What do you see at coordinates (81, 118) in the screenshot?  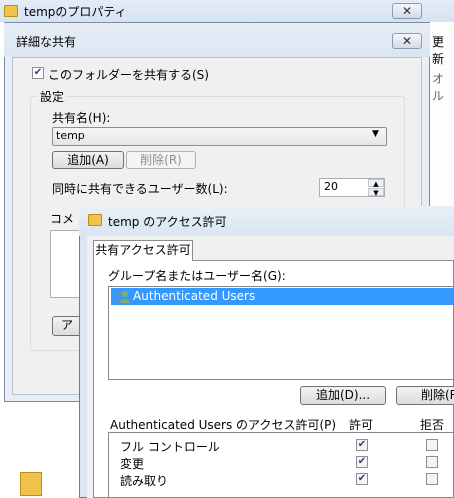 I see `share-name-label: 共有名(H):` at bounding box center [81, 118].